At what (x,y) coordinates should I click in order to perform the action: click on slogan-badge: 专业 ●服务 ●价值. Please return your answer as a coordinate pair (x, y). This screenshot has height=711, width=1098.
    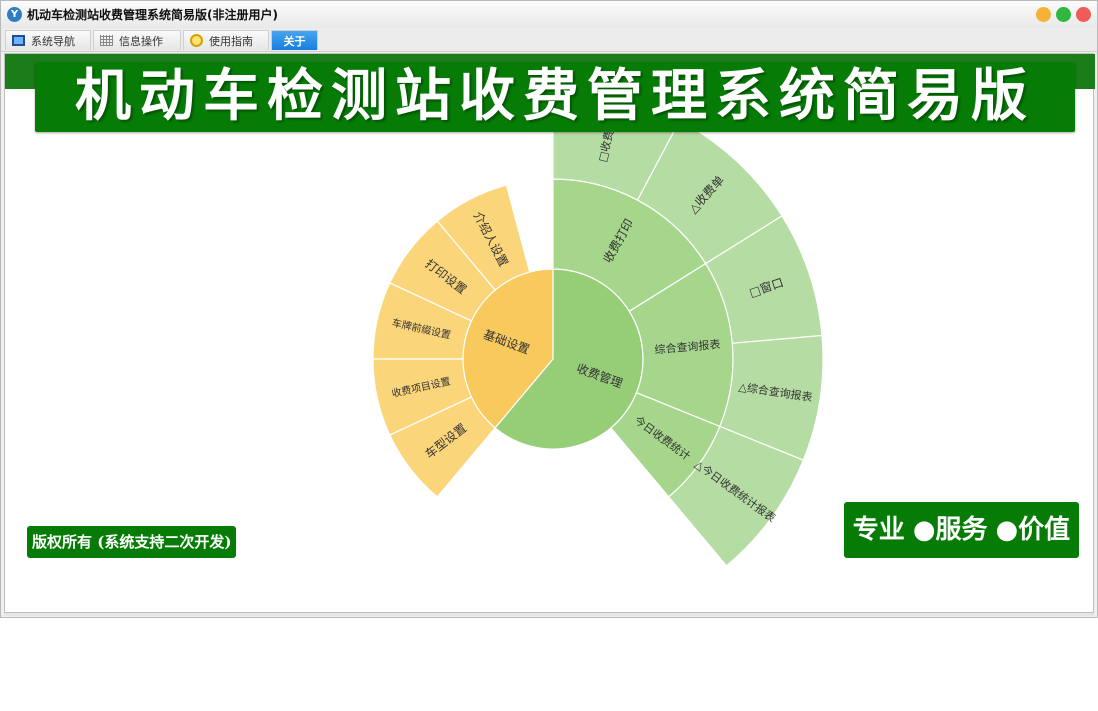
    Looking at the image, I should click on (961, 530).